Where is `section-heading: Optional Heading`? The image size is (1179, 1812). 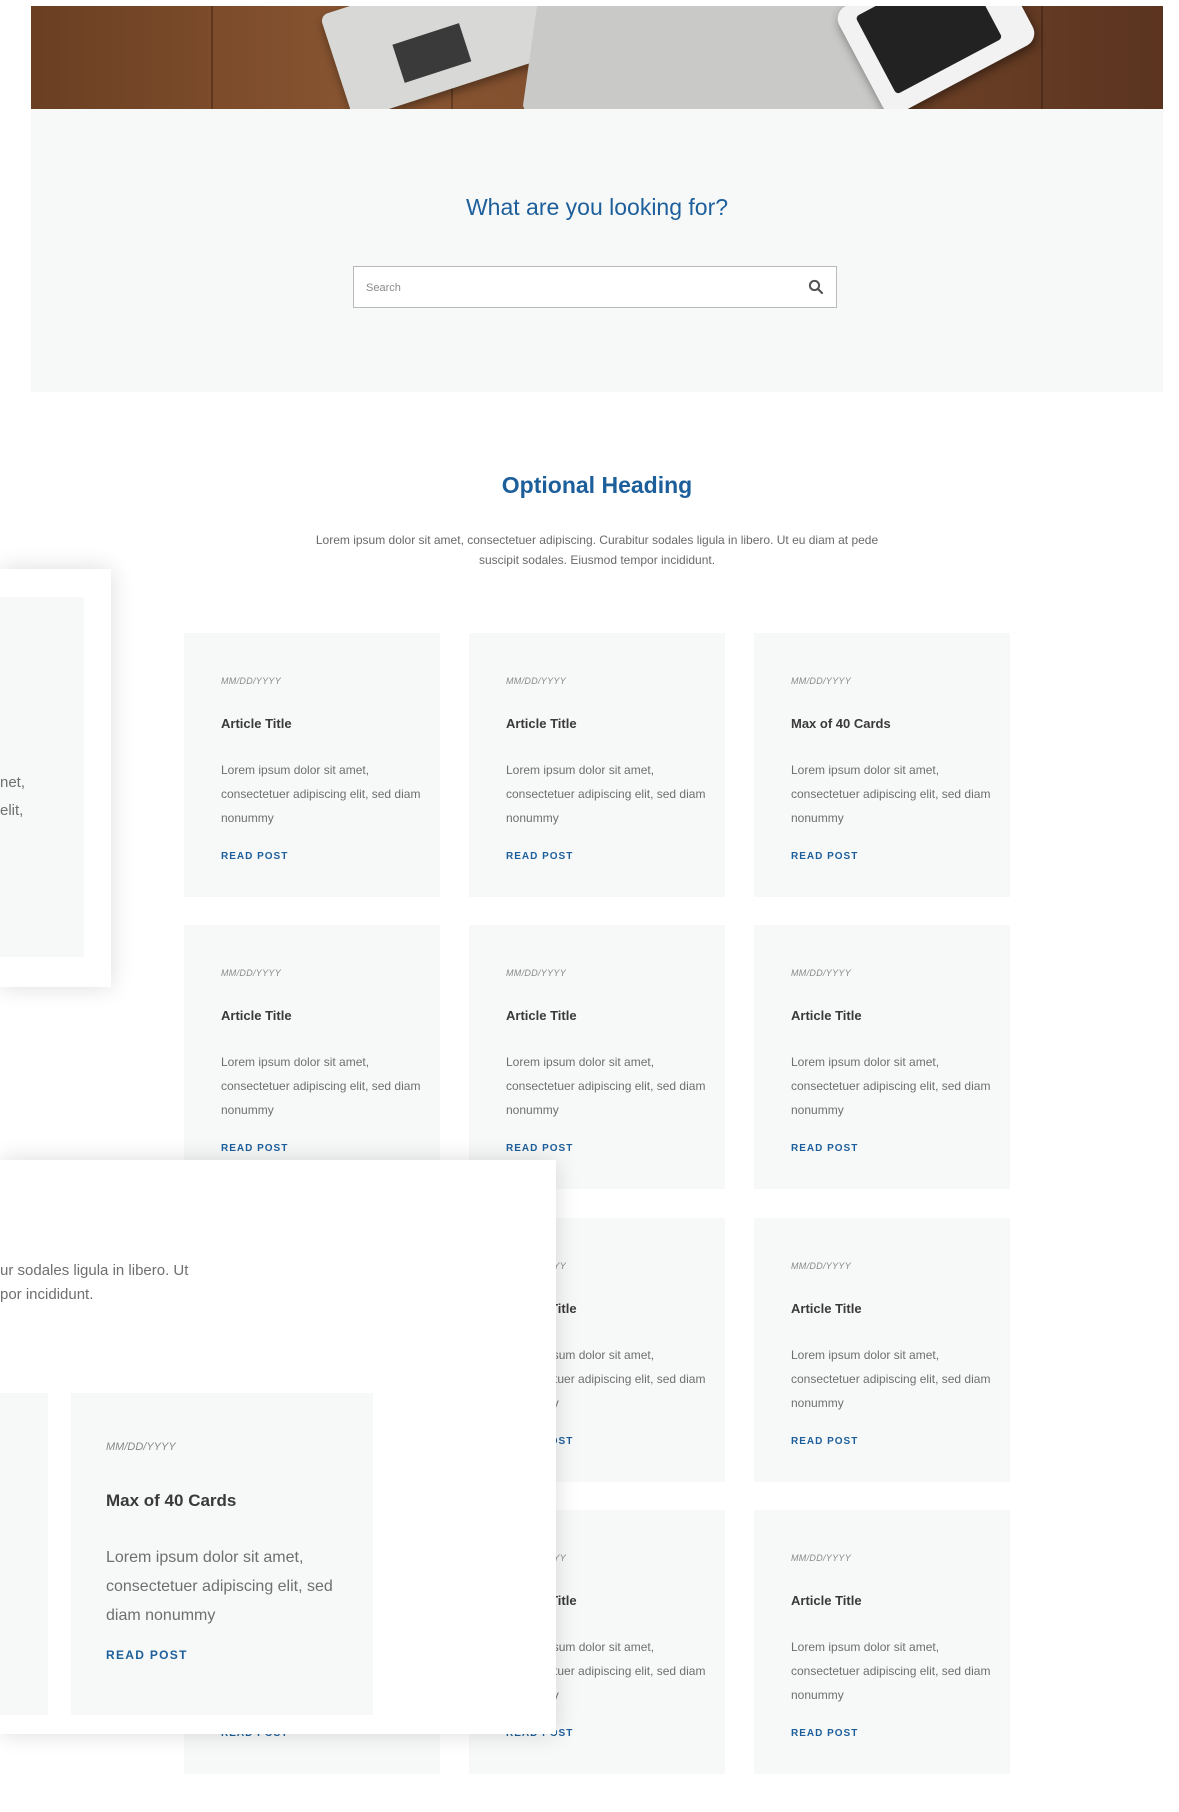 section-heading: Optional Heading is located at coordinates (597, 485).